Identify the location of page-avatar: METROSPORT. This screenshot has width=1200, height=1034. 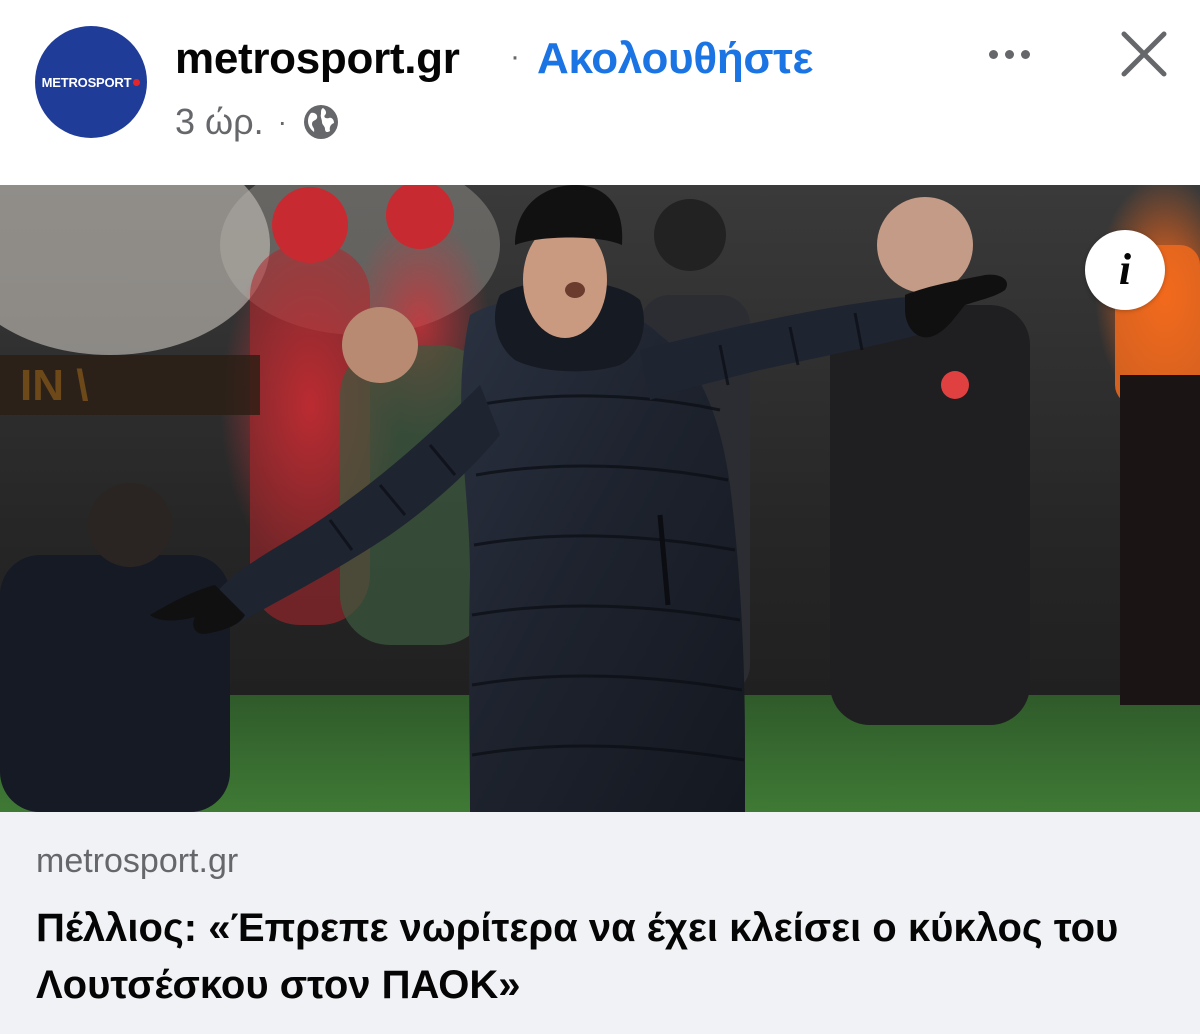
(91, 82).